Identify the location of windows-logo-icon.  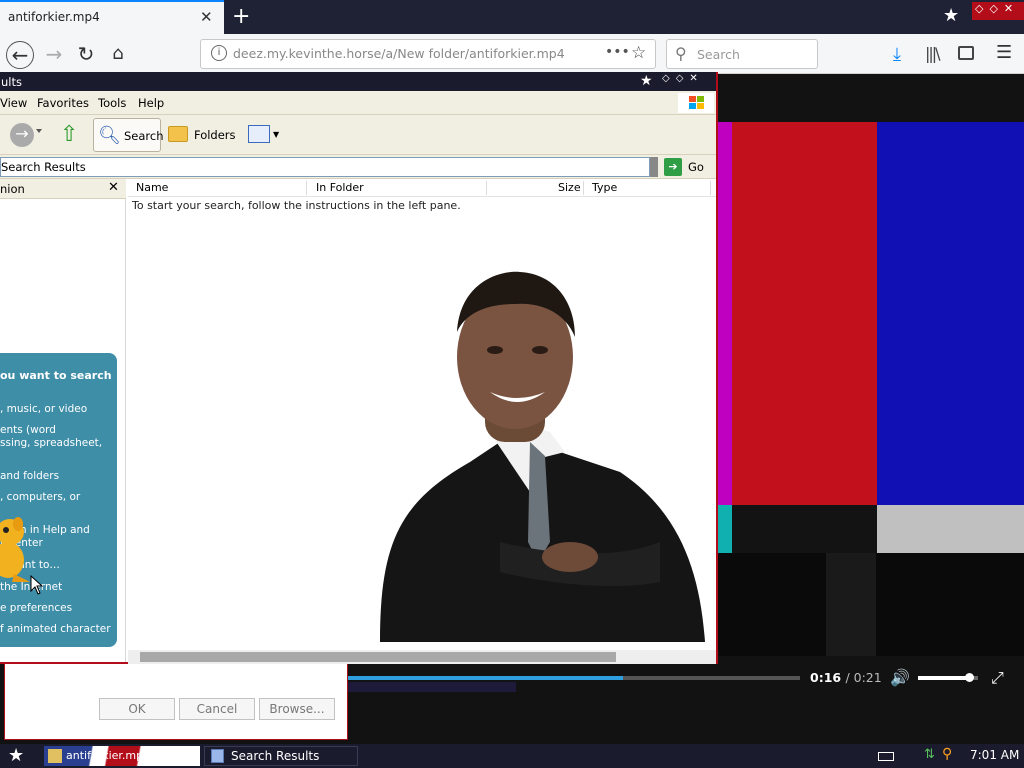
(696, 103).